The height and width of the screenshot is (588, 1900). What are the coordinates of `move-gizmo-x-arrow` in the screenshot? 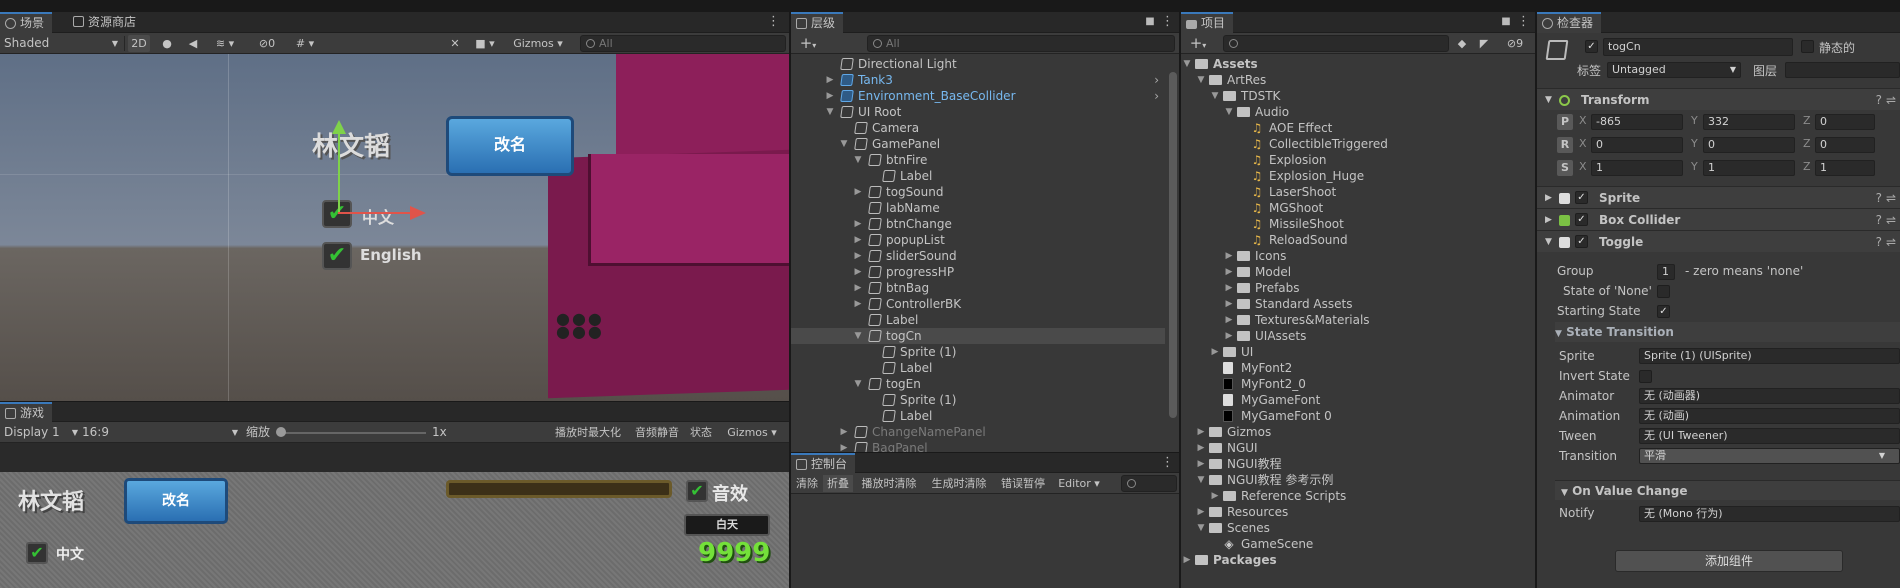 It's located at (418, 213).